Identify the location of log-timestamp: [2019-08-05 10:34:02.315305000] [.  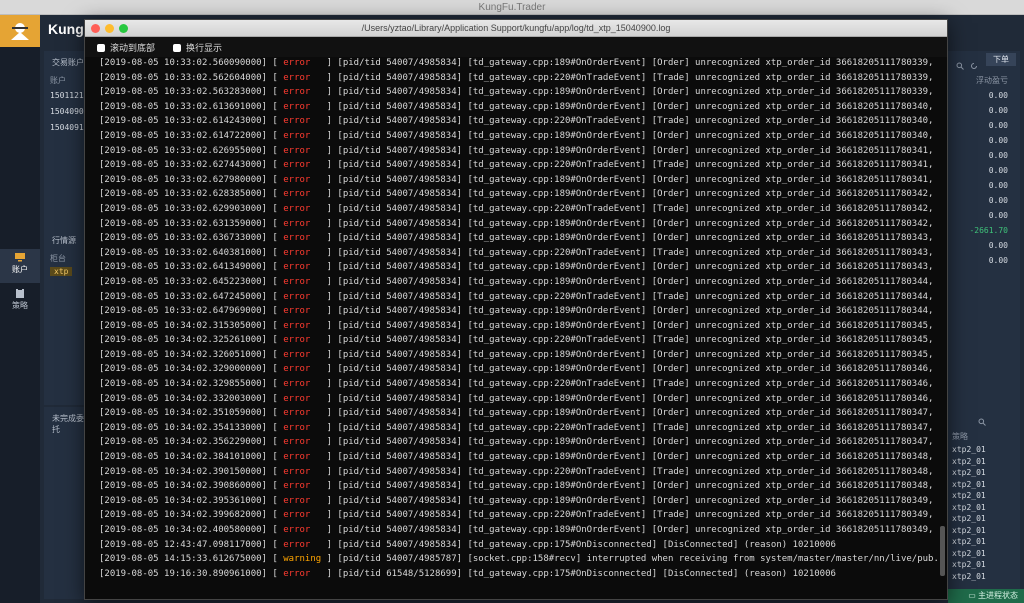
(191, 325).